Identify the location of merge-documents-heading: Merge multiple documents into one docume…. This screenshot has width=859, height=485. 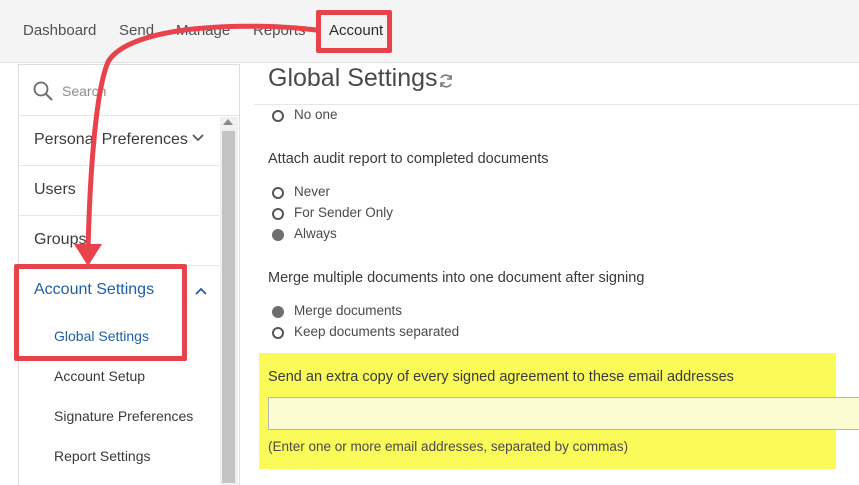
(456, 278).